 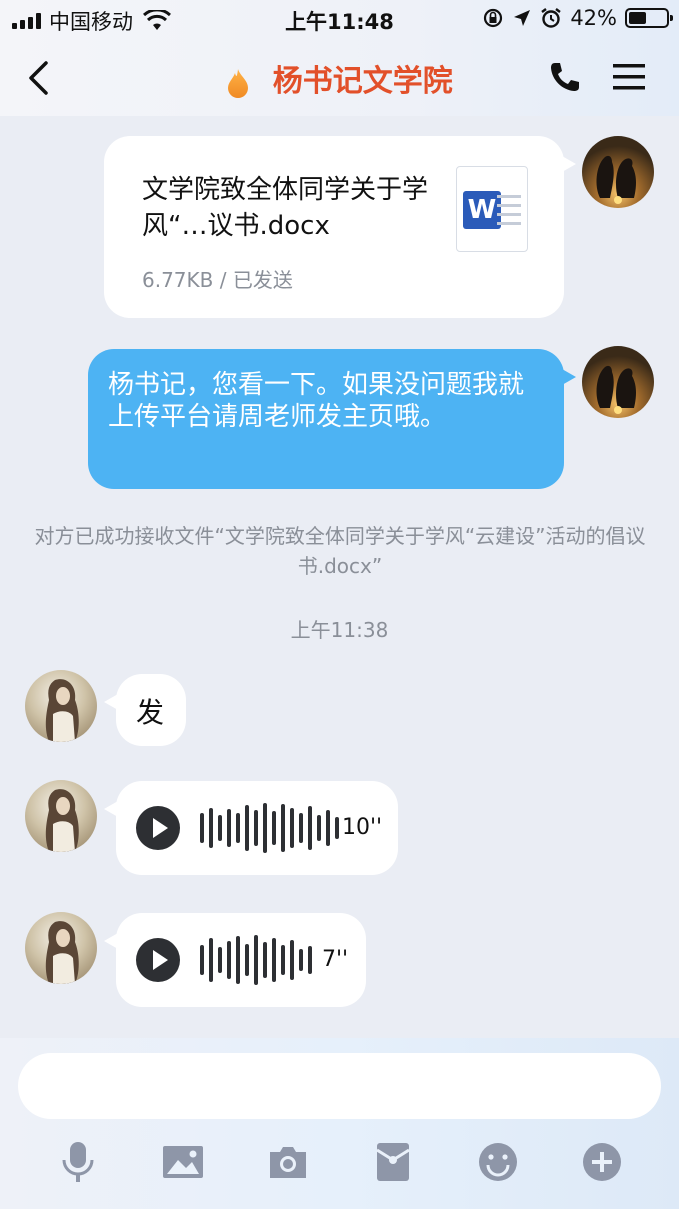 What do you see at coordinates (339, 630) in the screenshot?
I see `timestamp: 上午11:38` at bounding box center [339, 630].